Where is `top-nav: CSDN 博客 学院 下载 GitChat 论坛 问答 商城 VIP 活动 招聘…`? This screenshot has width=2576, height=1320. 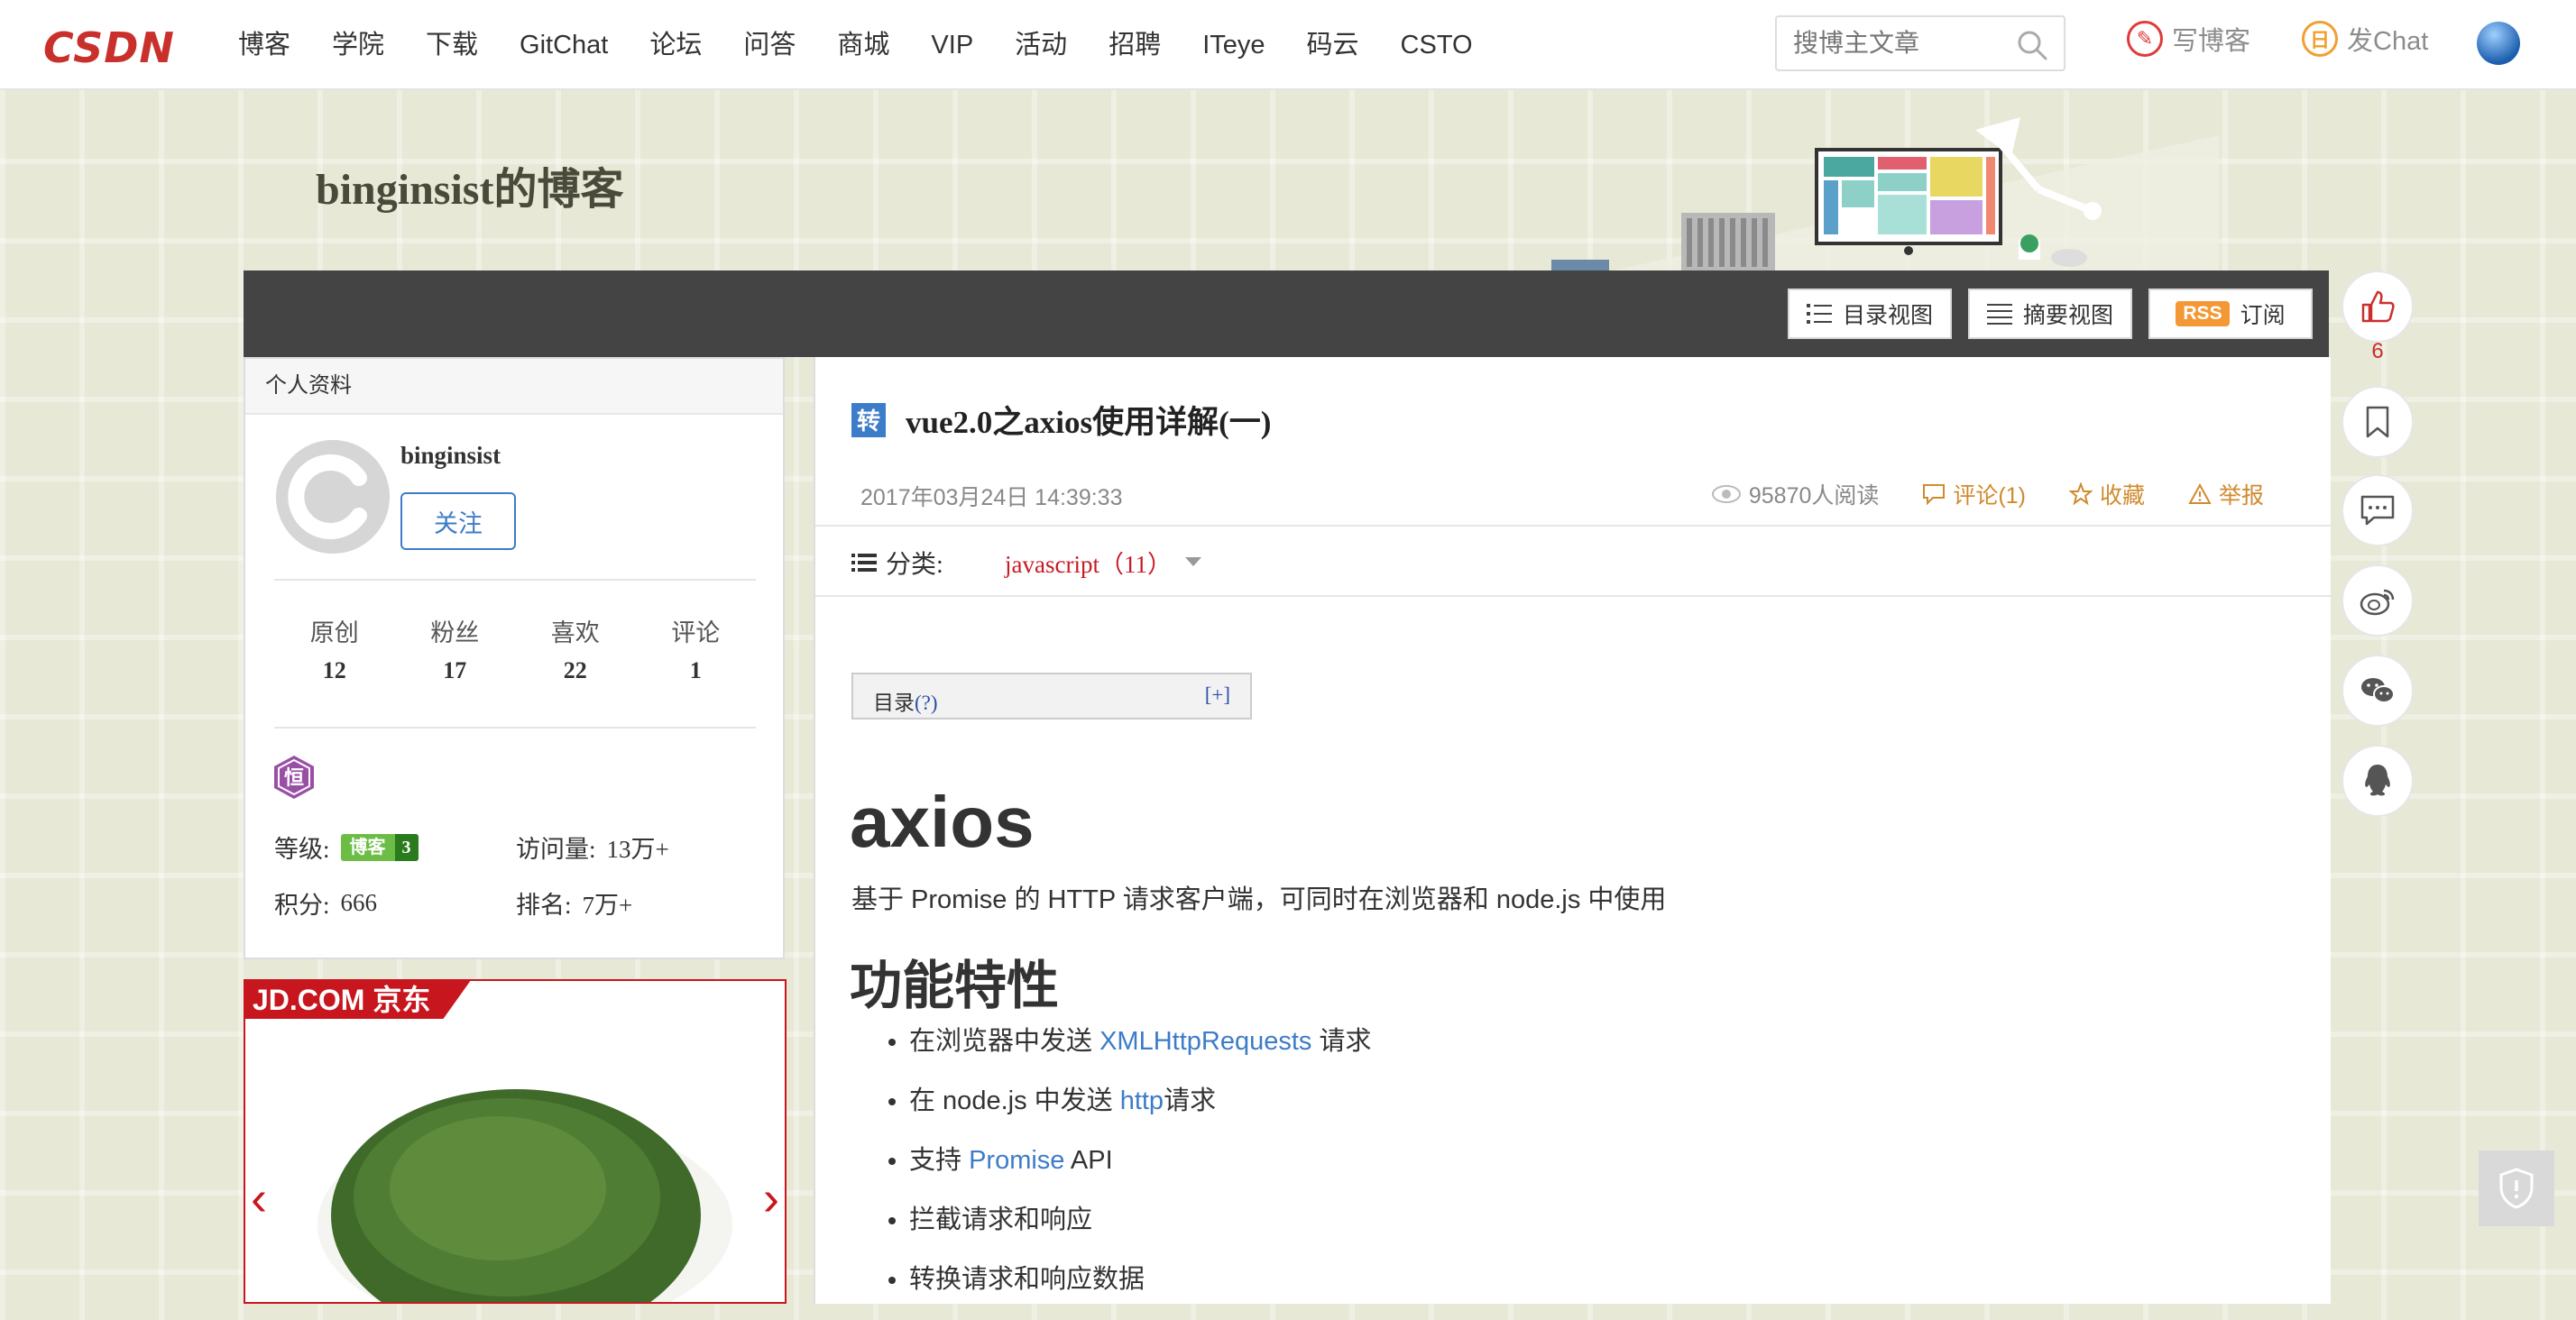
top-nav: CSDN 博客 学院 下载 GitChat 论坛 问答 商城 VIP 活动 招聘… is located at coordinates (1288, 45).